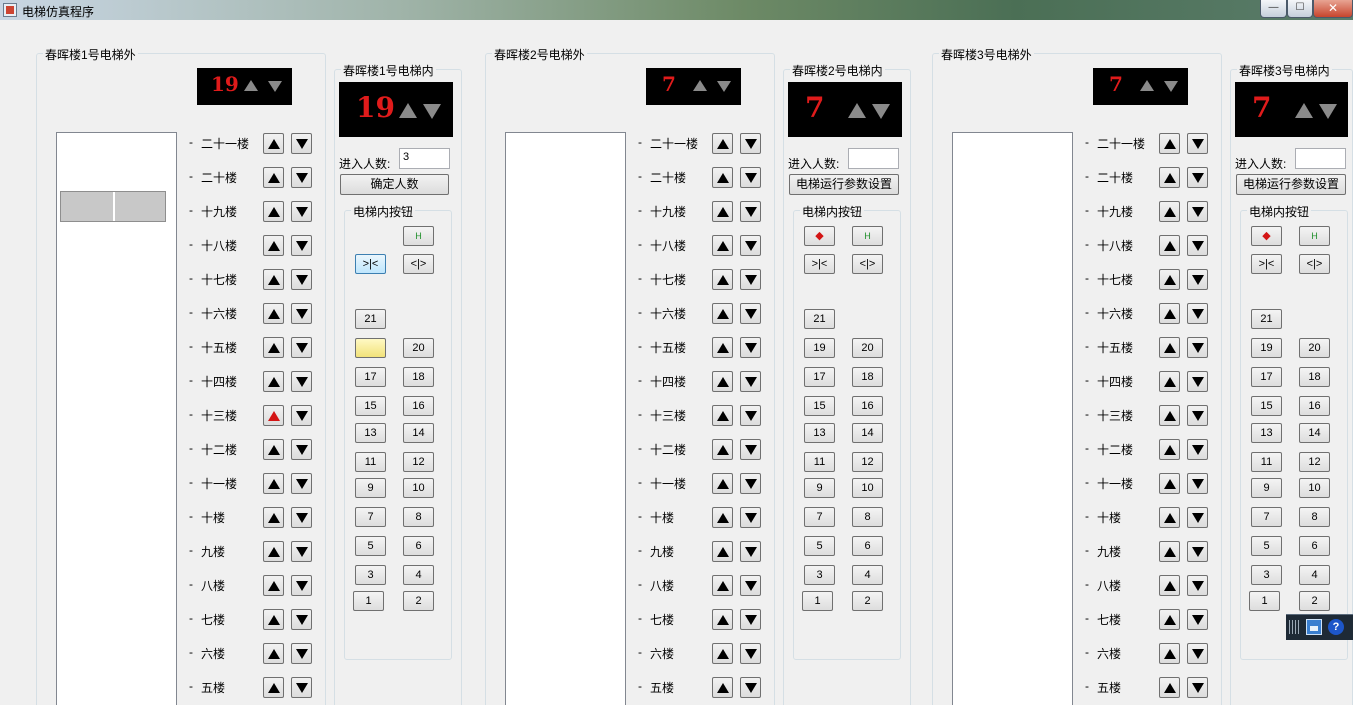 The image size is (1353, 705). I want to click on elevator-settings-button: 电梯运行参数设置, so click(1291, 184).